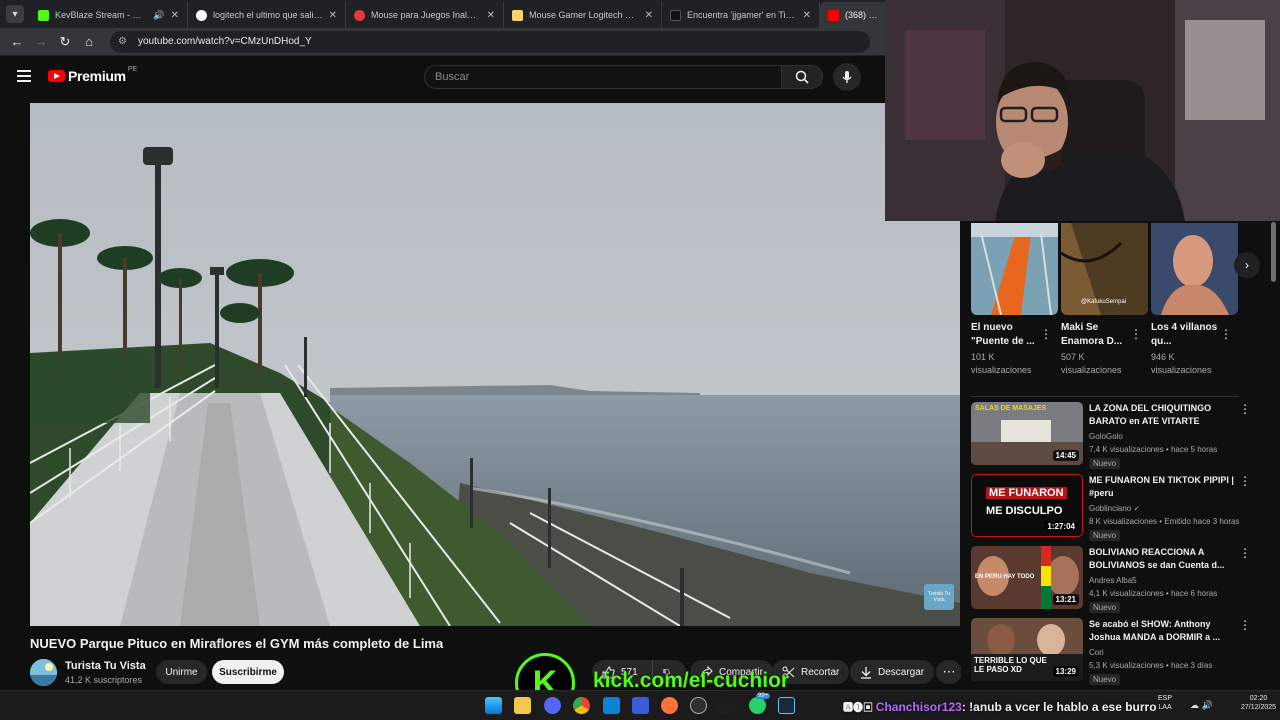 This screenshot has height=720, width=1280. Describe the element at coordinates (248, 672) in the screenshot. I see `subscribe-button: Suscribirme` at that location.